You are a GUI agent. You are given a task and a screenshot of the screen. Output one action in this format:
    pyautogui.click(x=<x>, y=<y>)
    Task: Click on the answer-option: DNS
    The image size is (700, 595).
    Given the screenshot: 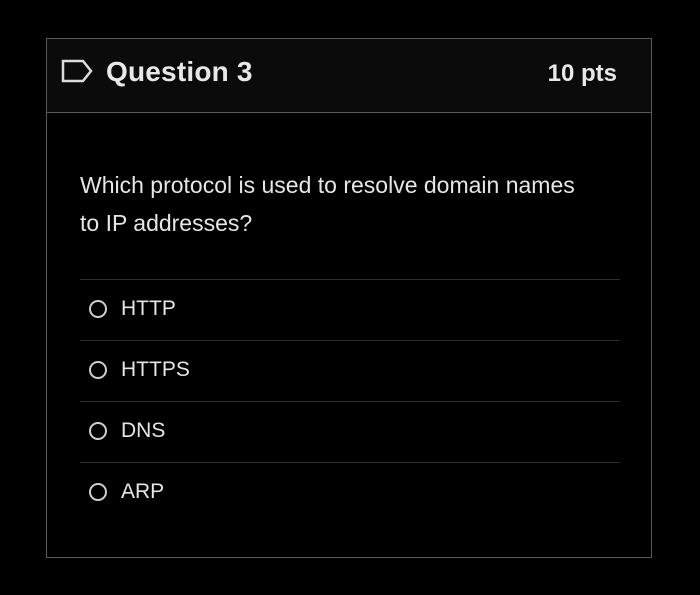 What is the action you would take?
    pyautogui.click(x=350, y=431)
    